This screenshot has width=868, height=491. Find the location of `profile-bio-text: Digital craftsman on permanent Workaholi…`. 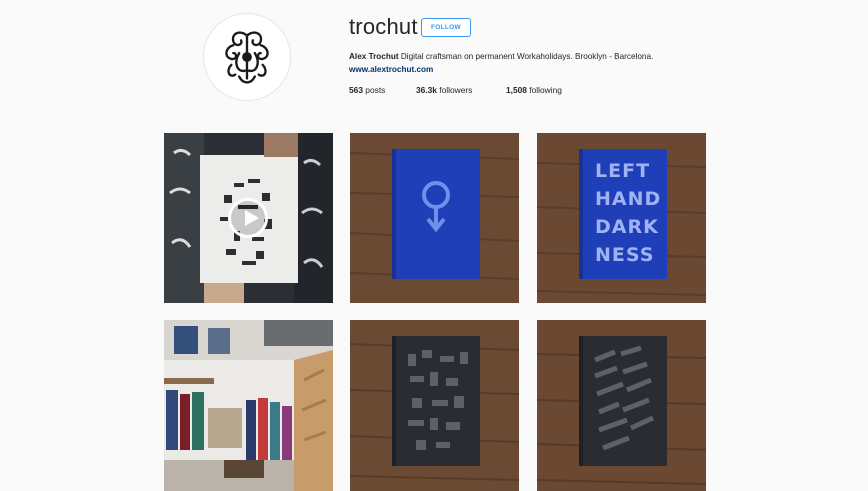

profile-bio-text: Digital craftsman on permanent Workaholi… is located at coordinates (526, 56).